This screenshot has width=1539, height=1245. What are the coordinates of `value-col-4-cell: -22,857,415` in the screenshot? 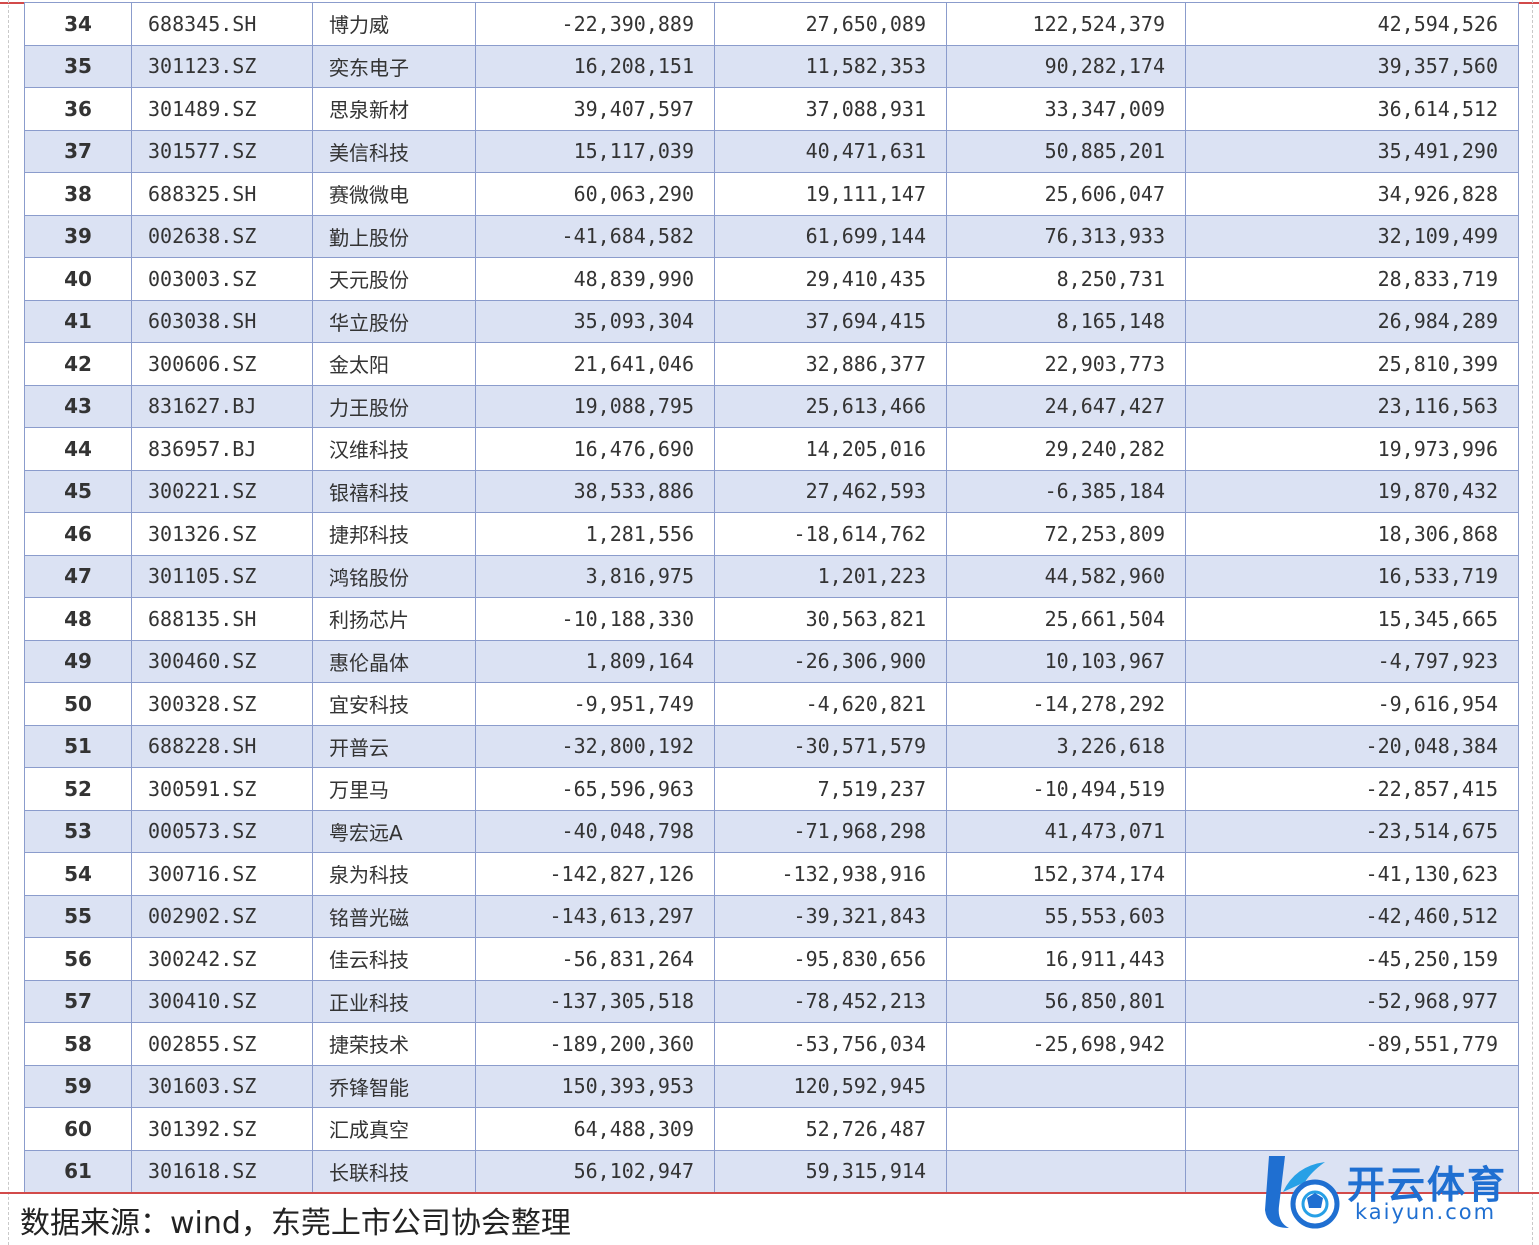 It's located at (1352, 789).